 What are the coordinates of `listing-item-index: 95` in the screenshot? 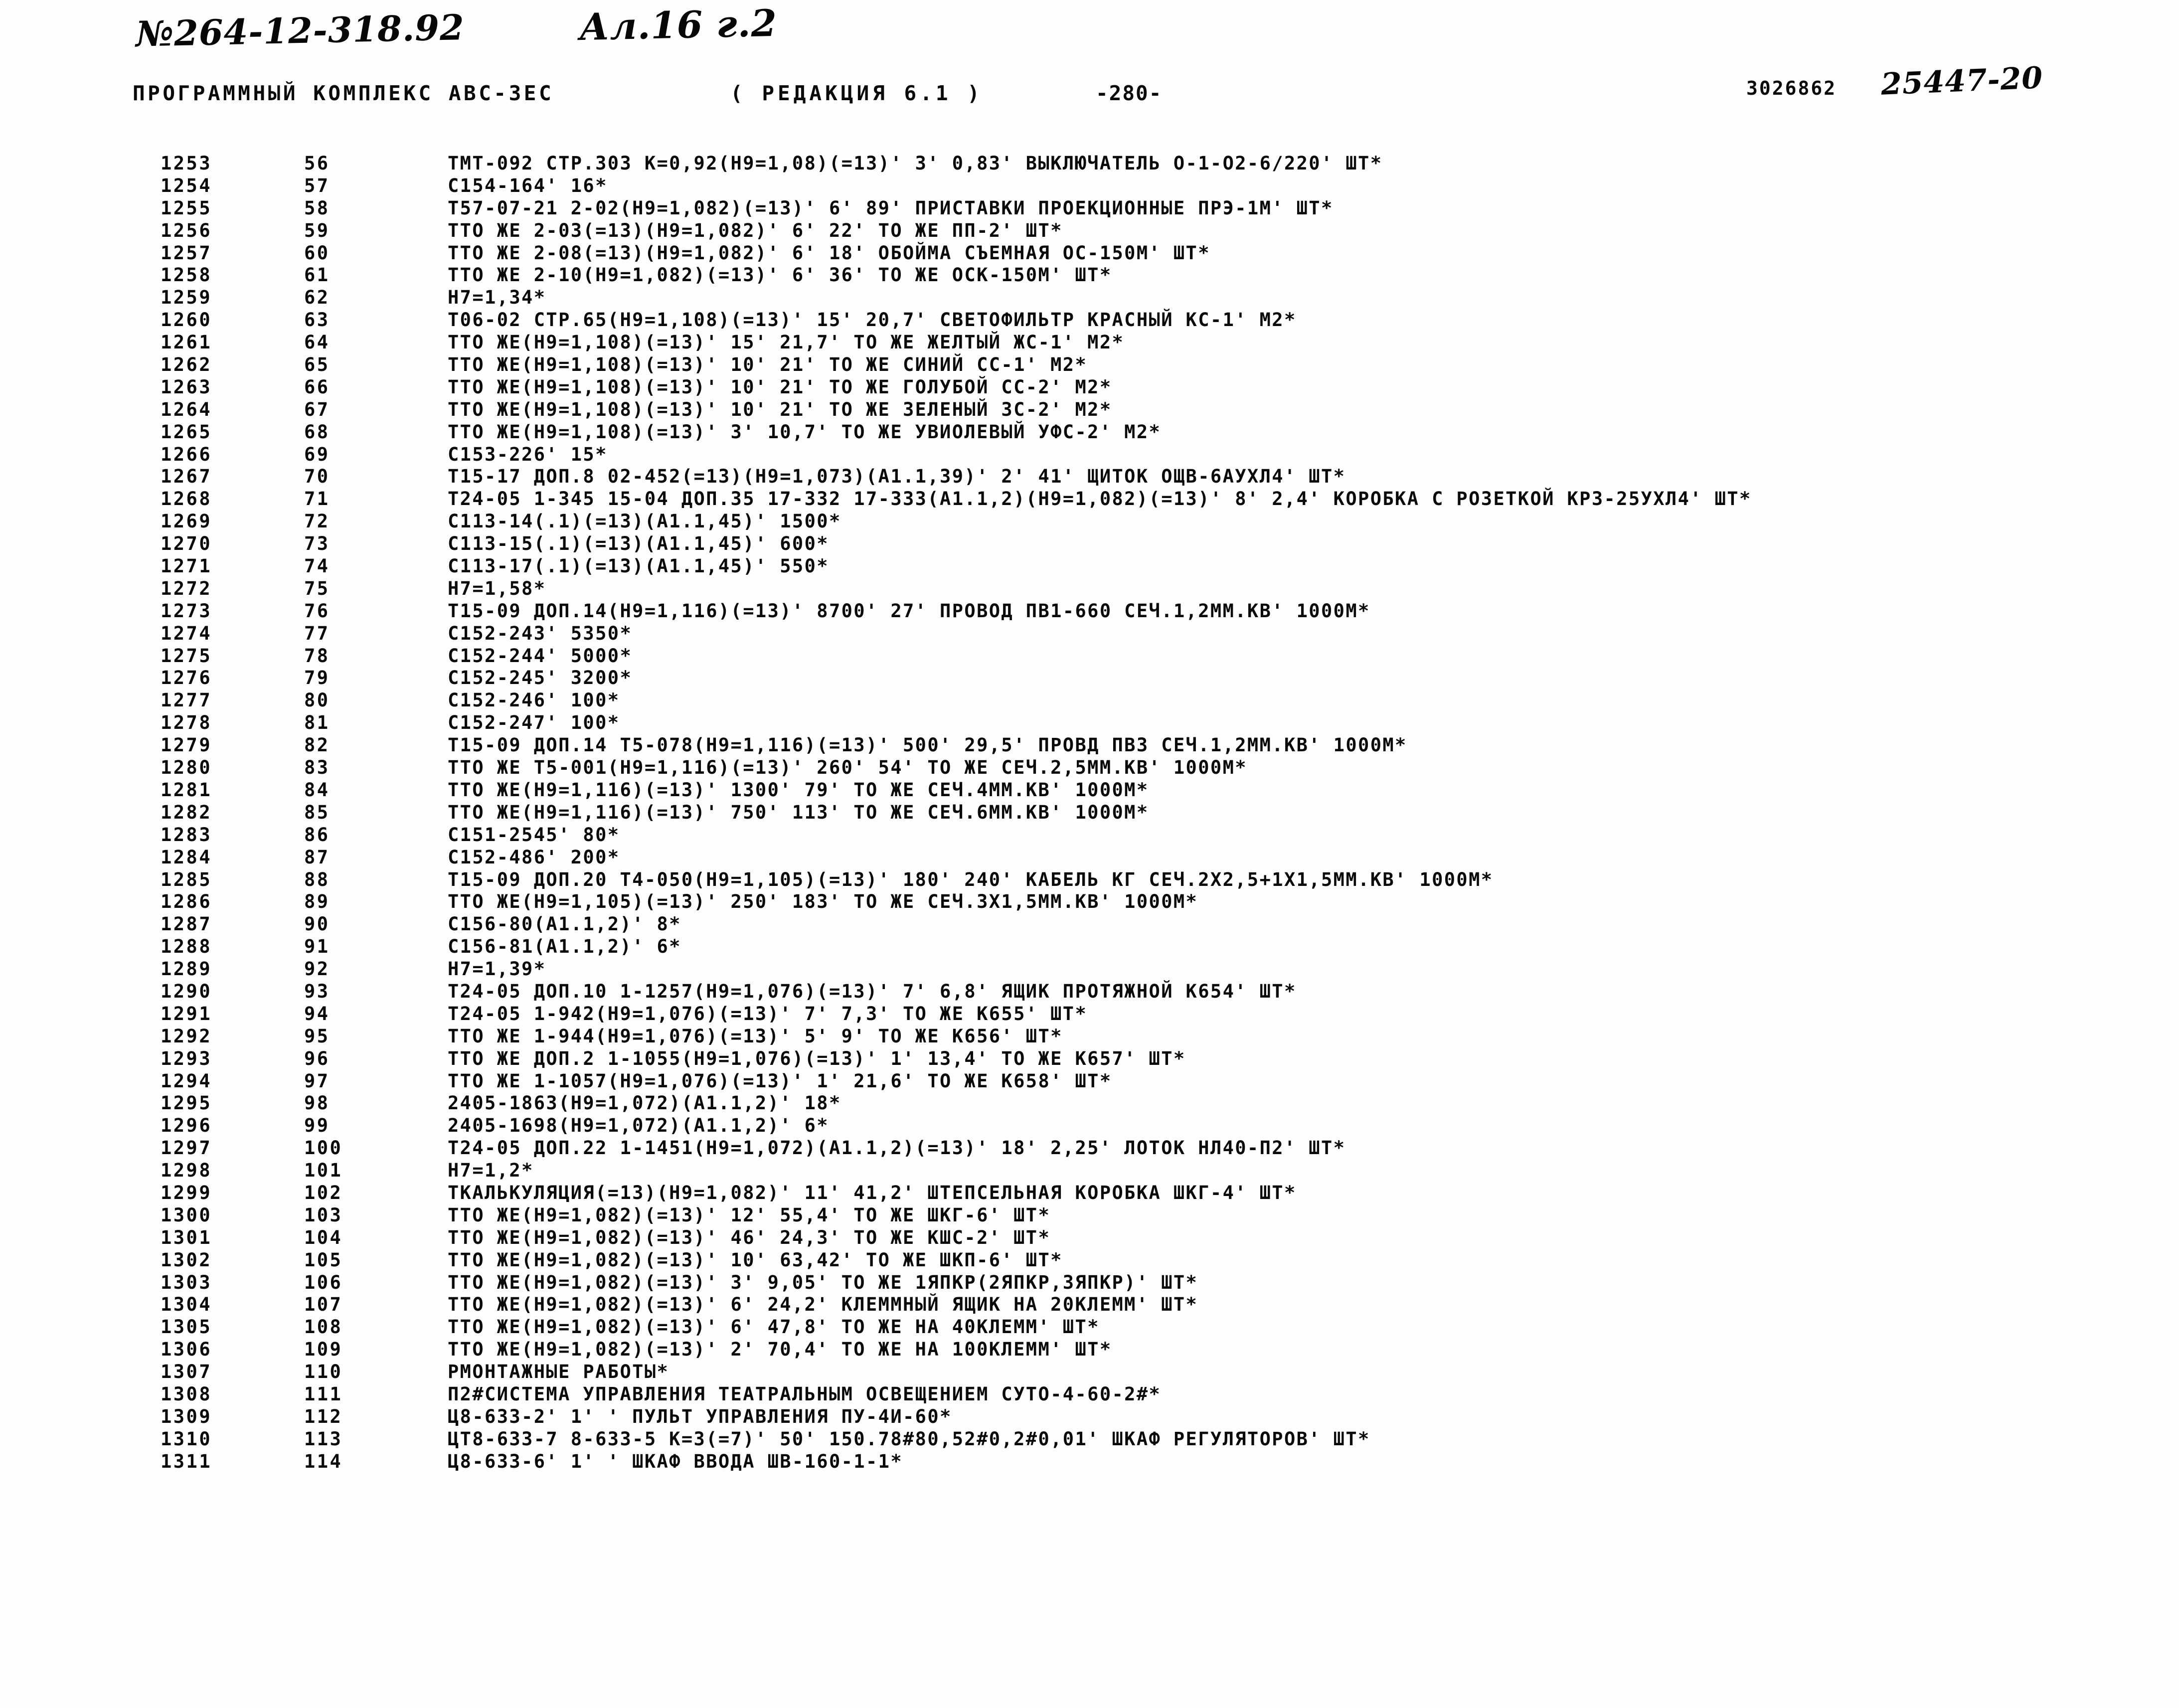 It's located at (317, 1036).